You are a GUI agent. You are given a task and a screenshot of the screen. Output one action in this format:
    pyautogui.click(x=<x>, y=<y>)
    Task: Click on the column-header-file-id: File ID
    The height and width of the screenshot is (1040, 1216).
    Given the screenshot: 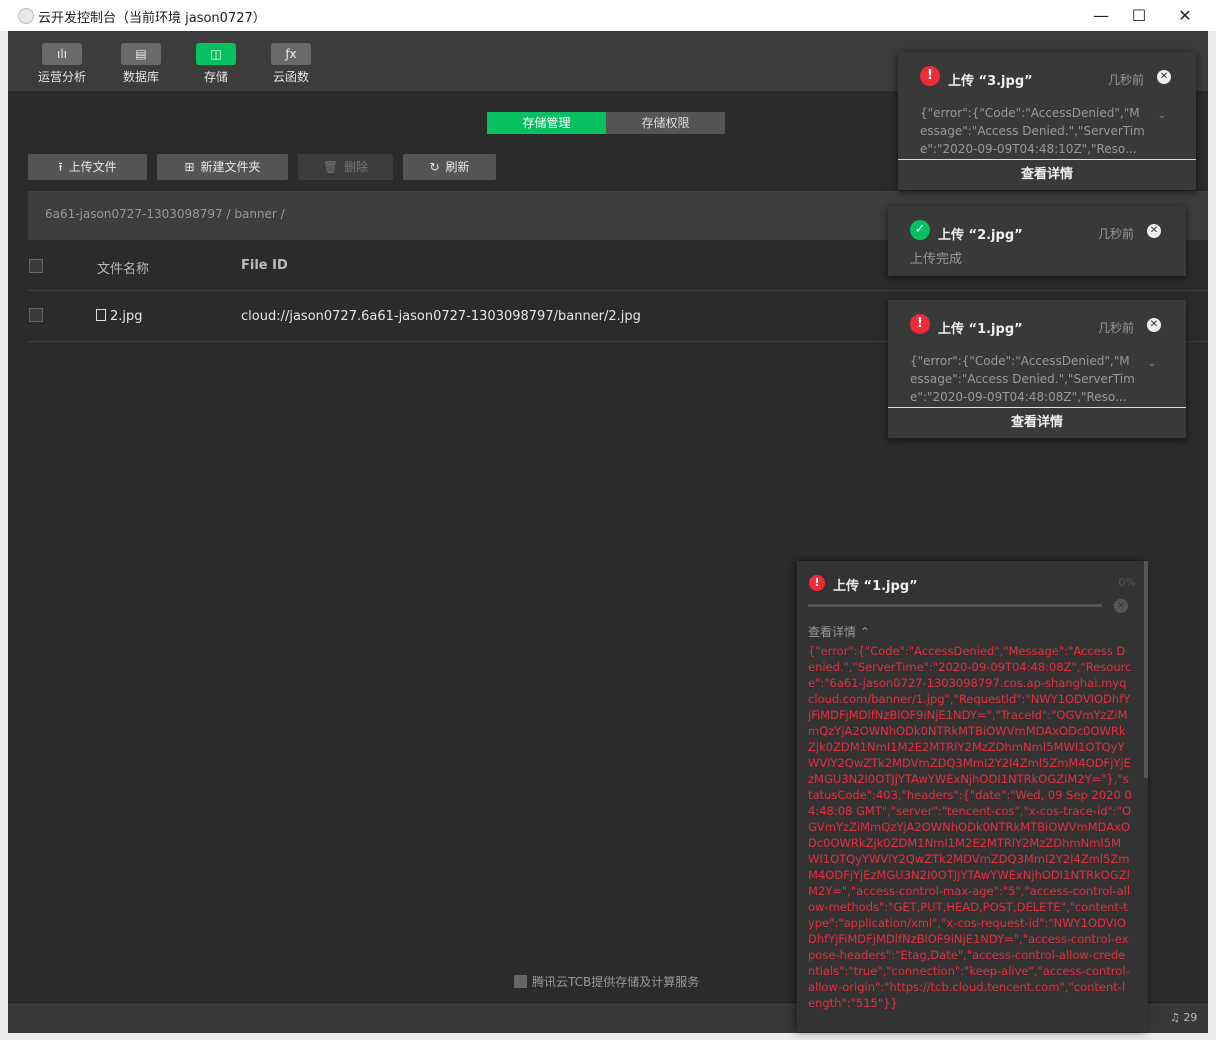 What is the action you would take?
    pyautogui.click(x=264, y=265)
    